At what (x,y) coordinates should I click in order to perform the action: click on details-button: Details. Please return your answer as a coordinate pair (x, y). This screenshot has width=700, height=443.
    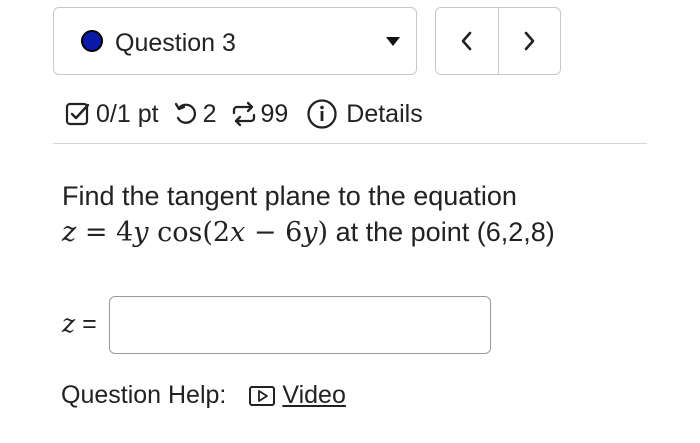
    Looking at the image, I should click on (364, 114).